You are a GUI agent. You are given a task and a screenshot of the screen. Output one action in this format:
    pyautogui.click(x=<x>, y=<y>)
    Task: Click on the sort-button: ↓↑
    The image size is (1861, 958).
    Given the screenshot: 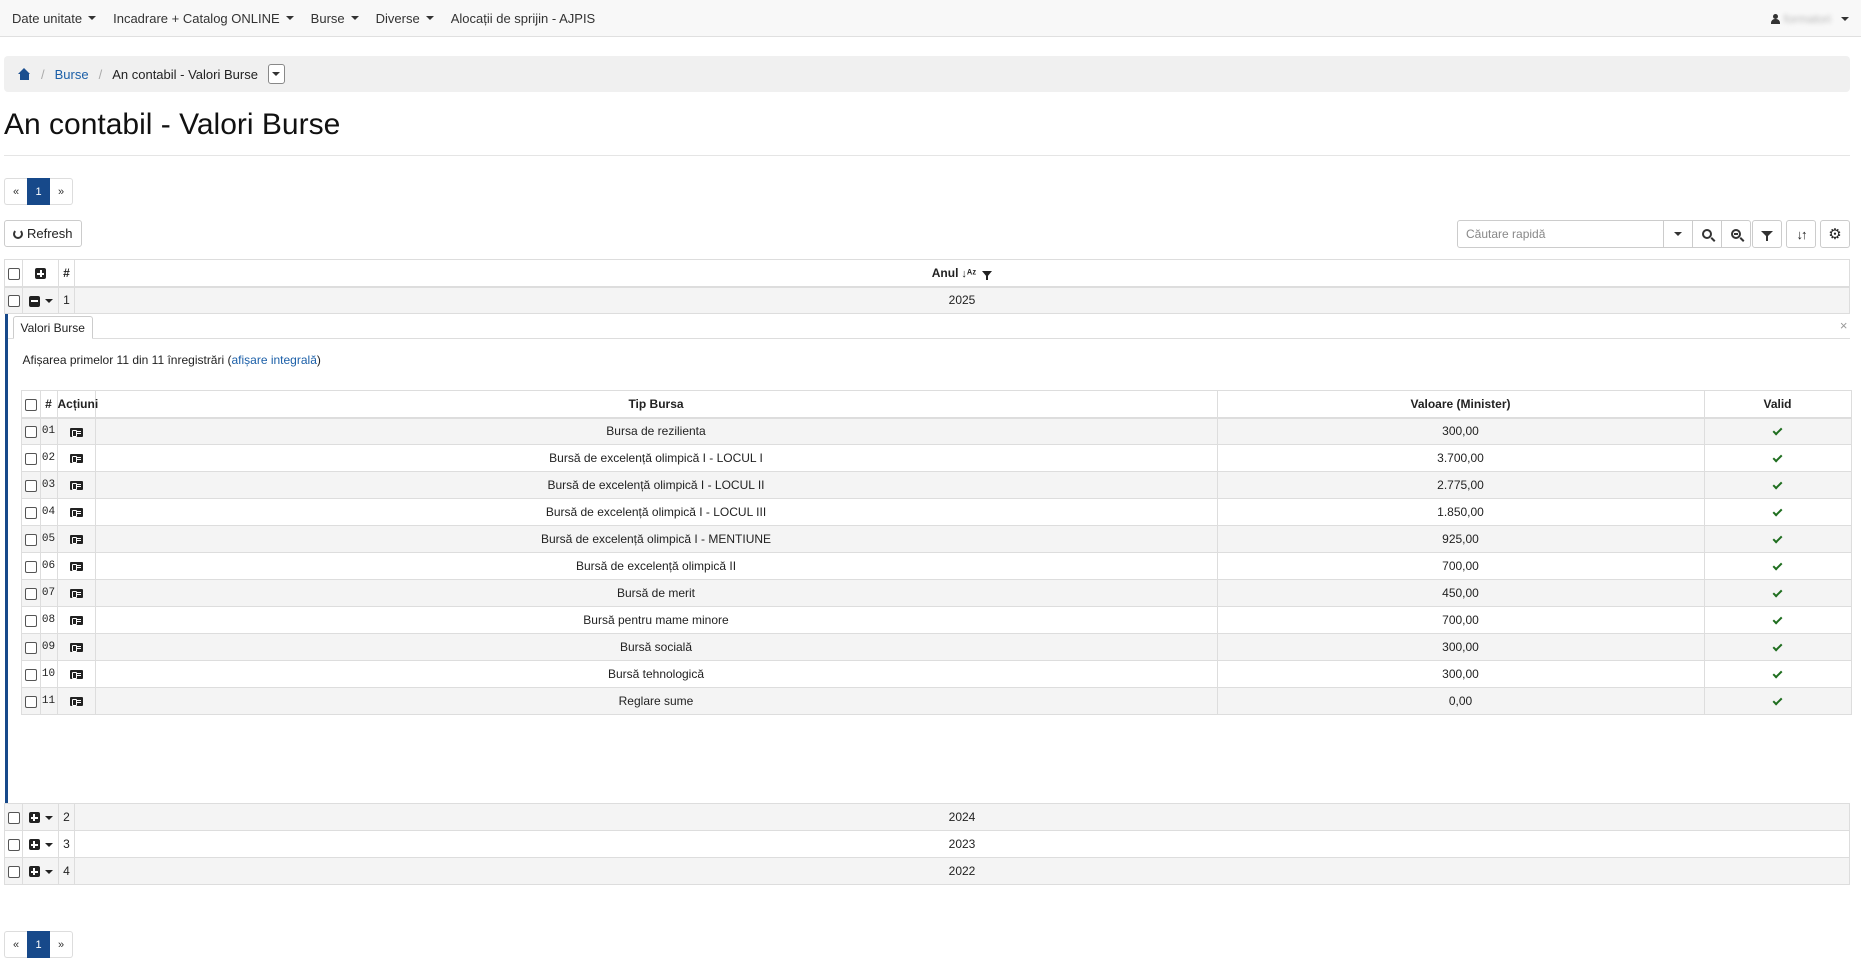 What is the action you would take?
    pyautogui.click(x=1801, y=234)
    